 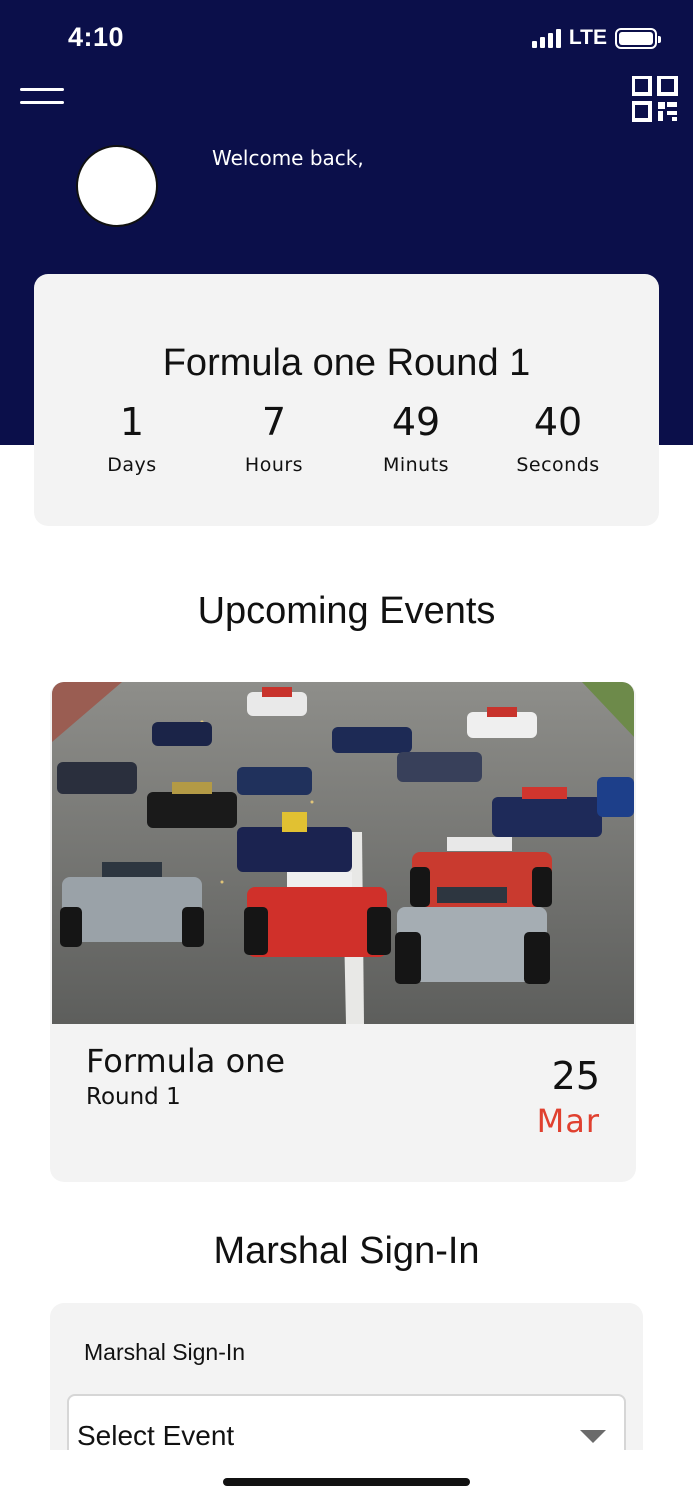 What do you see at coordinates (274, 422) in the screenshot?
I see `countdown-value: 7` at bounding box center [274, 422].